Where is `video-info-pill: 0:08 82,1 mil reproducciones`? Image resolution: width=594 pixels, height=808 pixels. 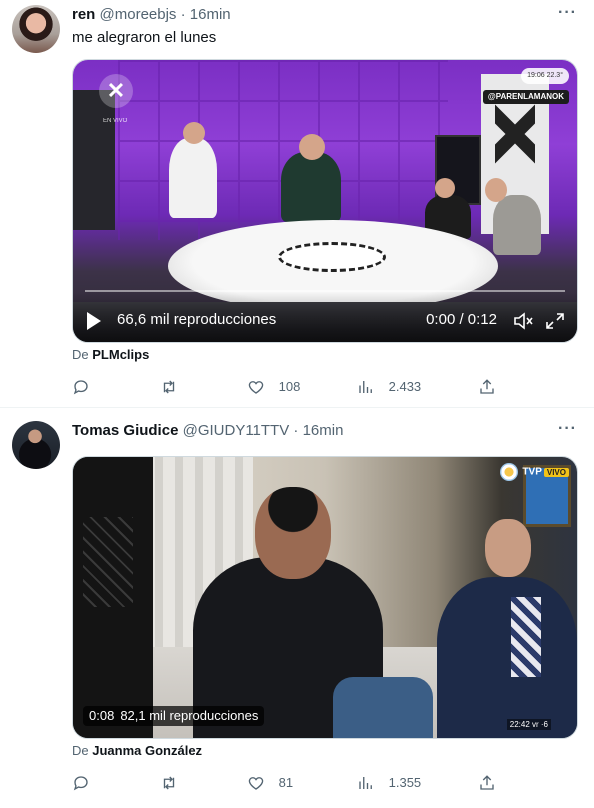 video-info-pill: 0:08 82,1 mil reproducciones is located at coordinates (174, 716).